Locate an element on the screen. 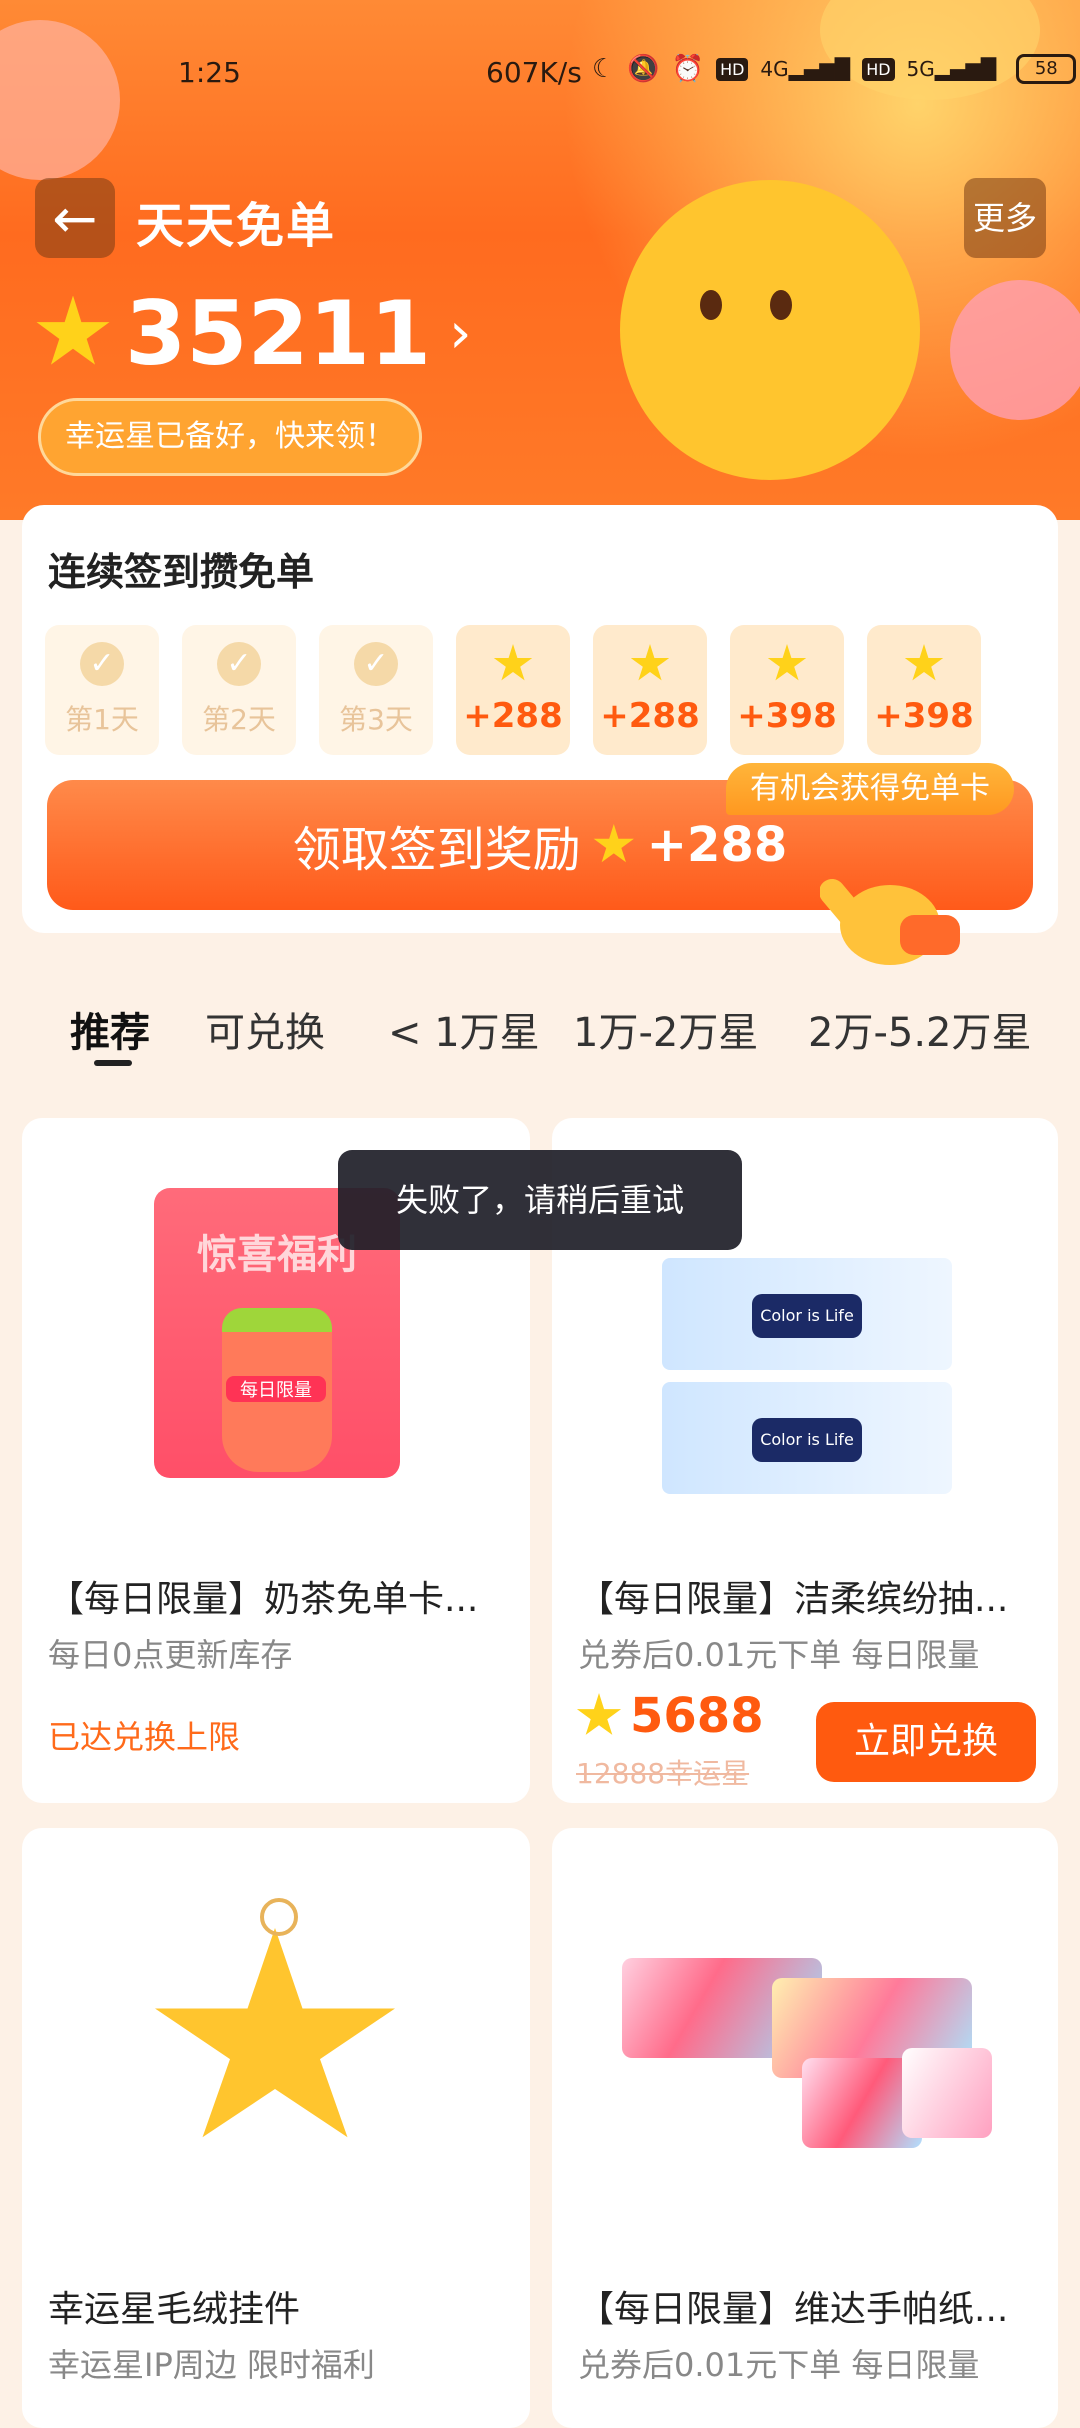 The width and height of the screenshot is (1080, 2428). pointing-hand-icon is located at coordinates (889, 915).